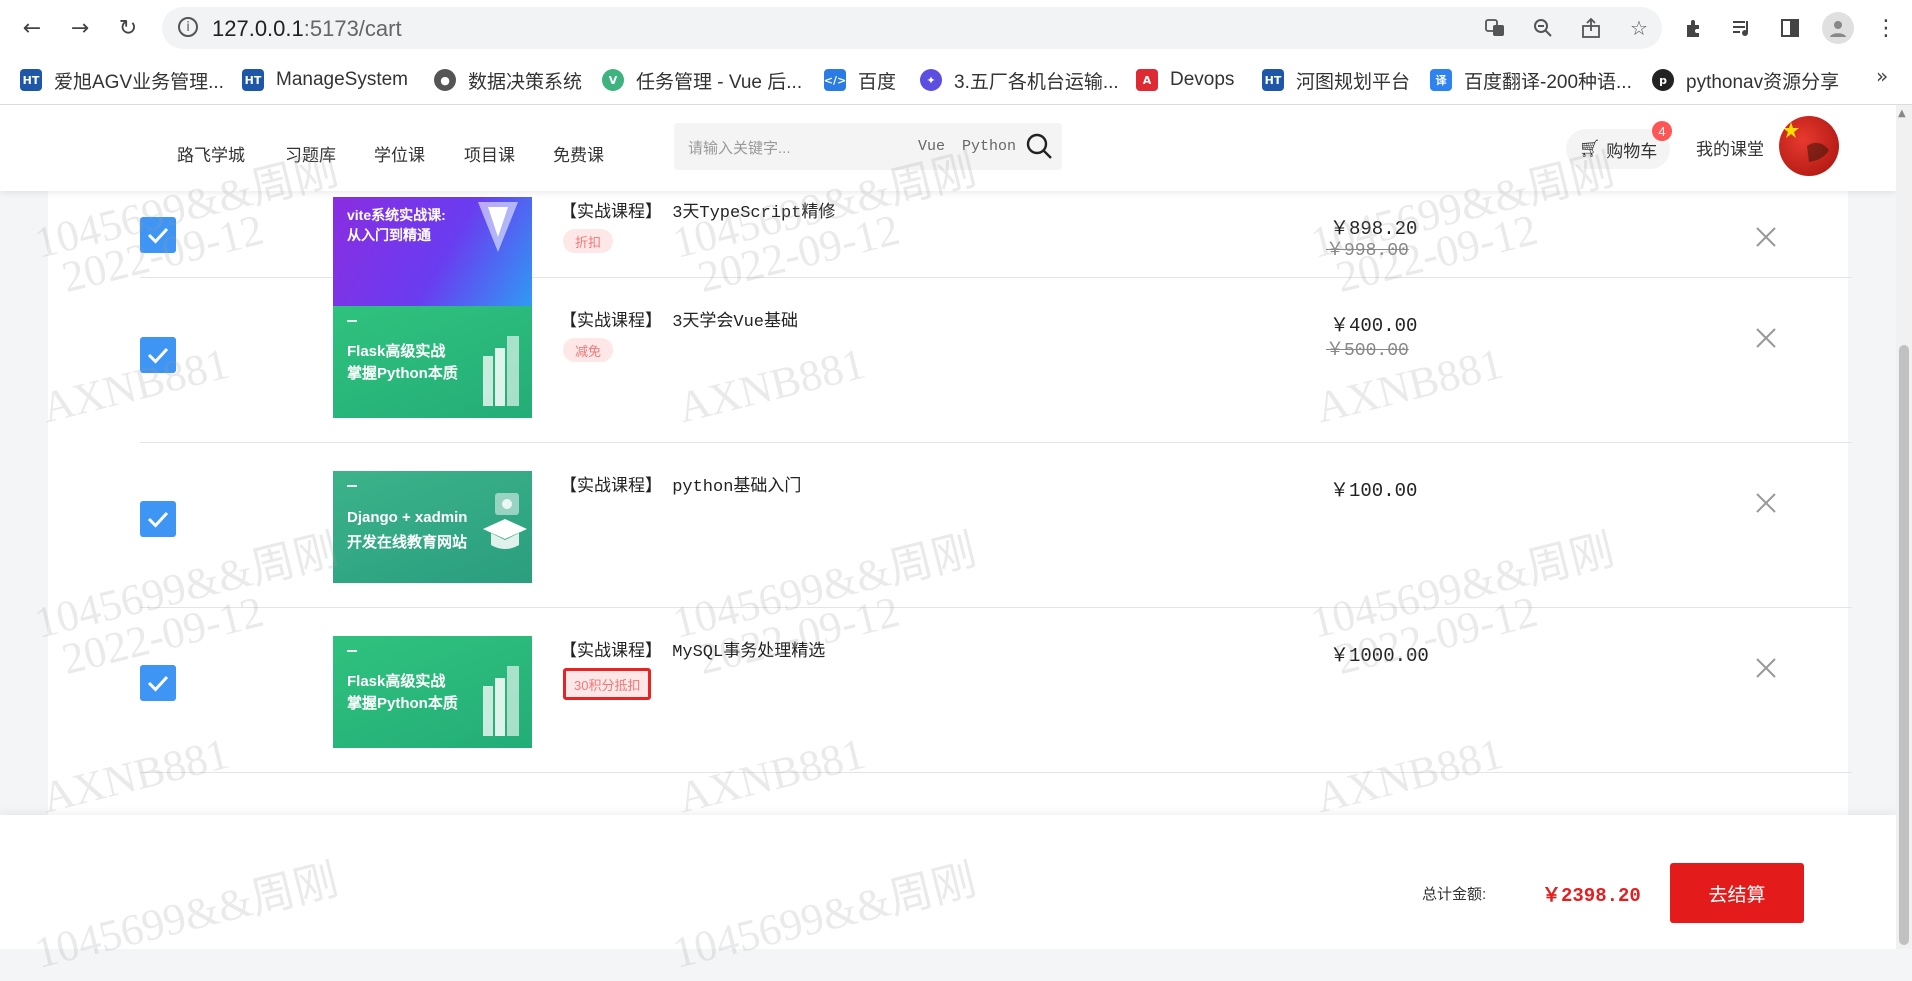 This screenshot has width=1912, height=981. What do you see at coordinates (188, 27) in the screenshot?
I see `site-info-icon: i` at bounding box center [188, 27].